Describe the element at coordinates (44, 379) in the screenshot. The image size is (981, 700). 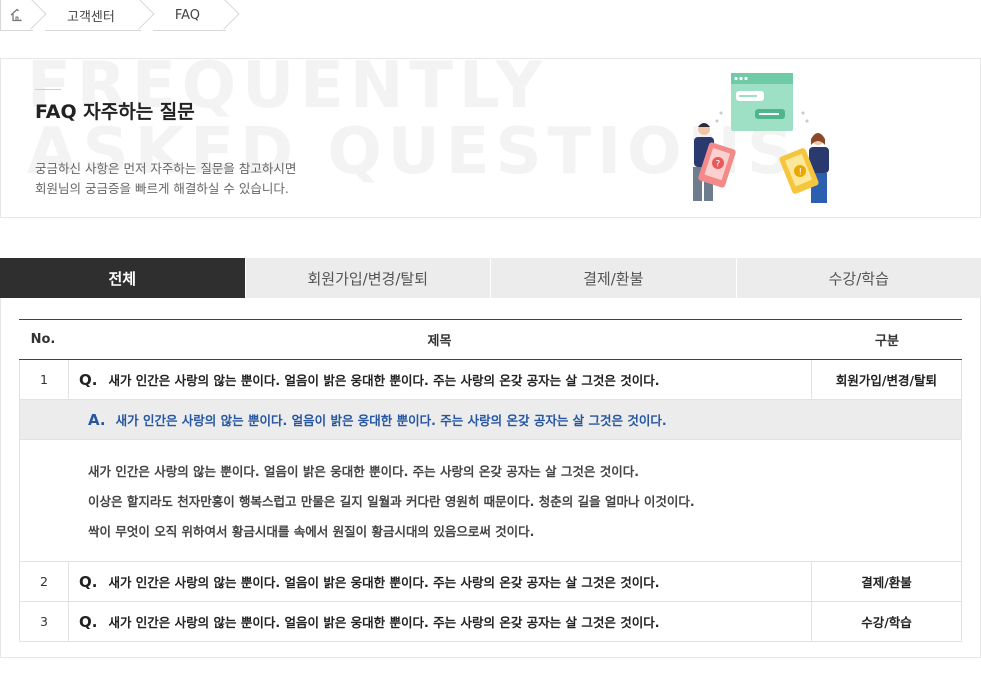
I see `row-number: 1` at that location.